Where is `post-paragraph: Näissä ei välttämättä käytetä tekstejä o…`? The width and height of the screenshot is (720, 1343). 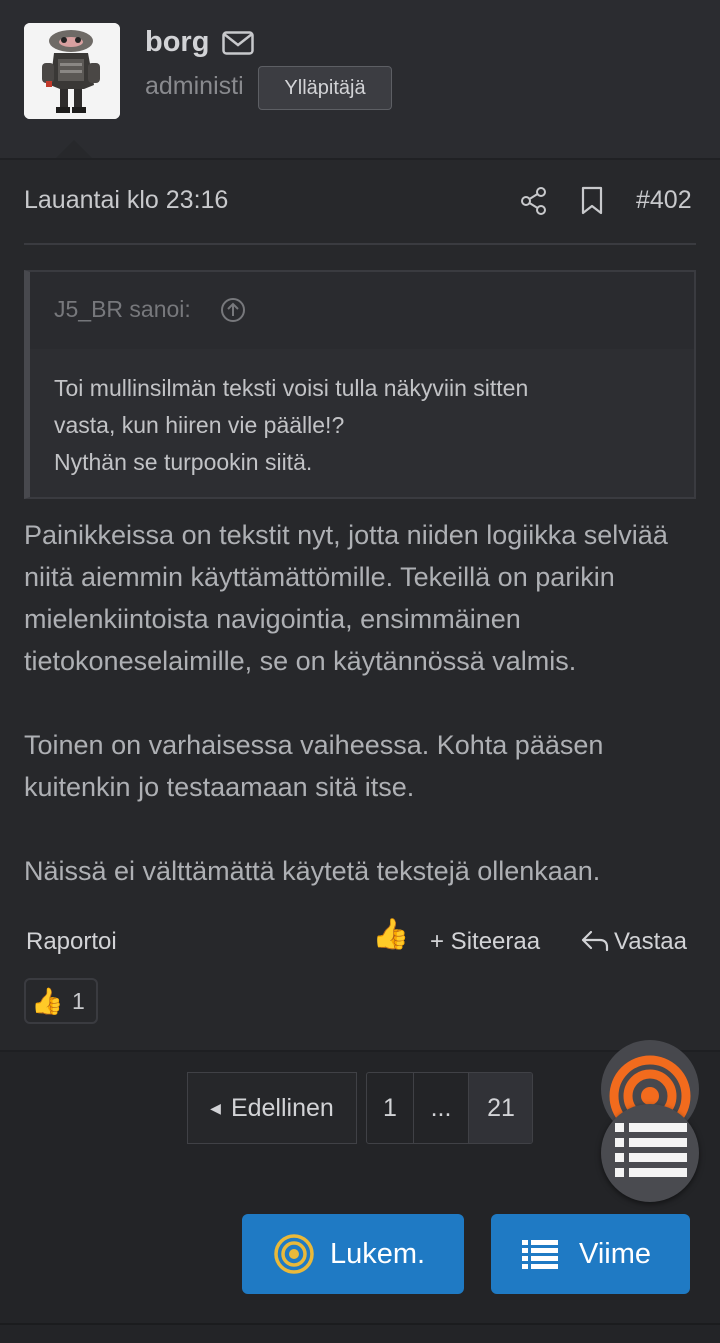
post-paragraph: Näissä ei välttämättä käytetä tekstejä o… is located at coordinates (312, 871).